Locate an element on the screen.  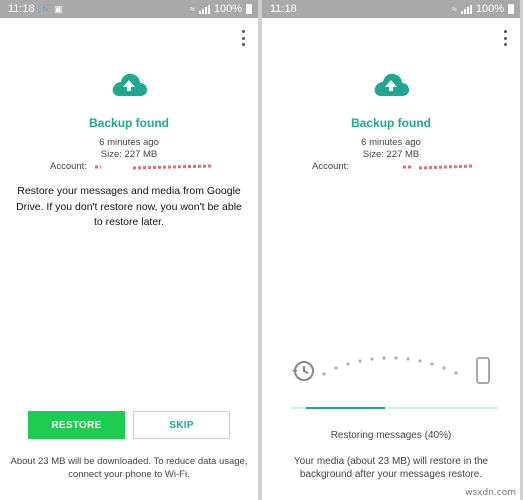
transfer-animation is located at coordinates (391, 370).